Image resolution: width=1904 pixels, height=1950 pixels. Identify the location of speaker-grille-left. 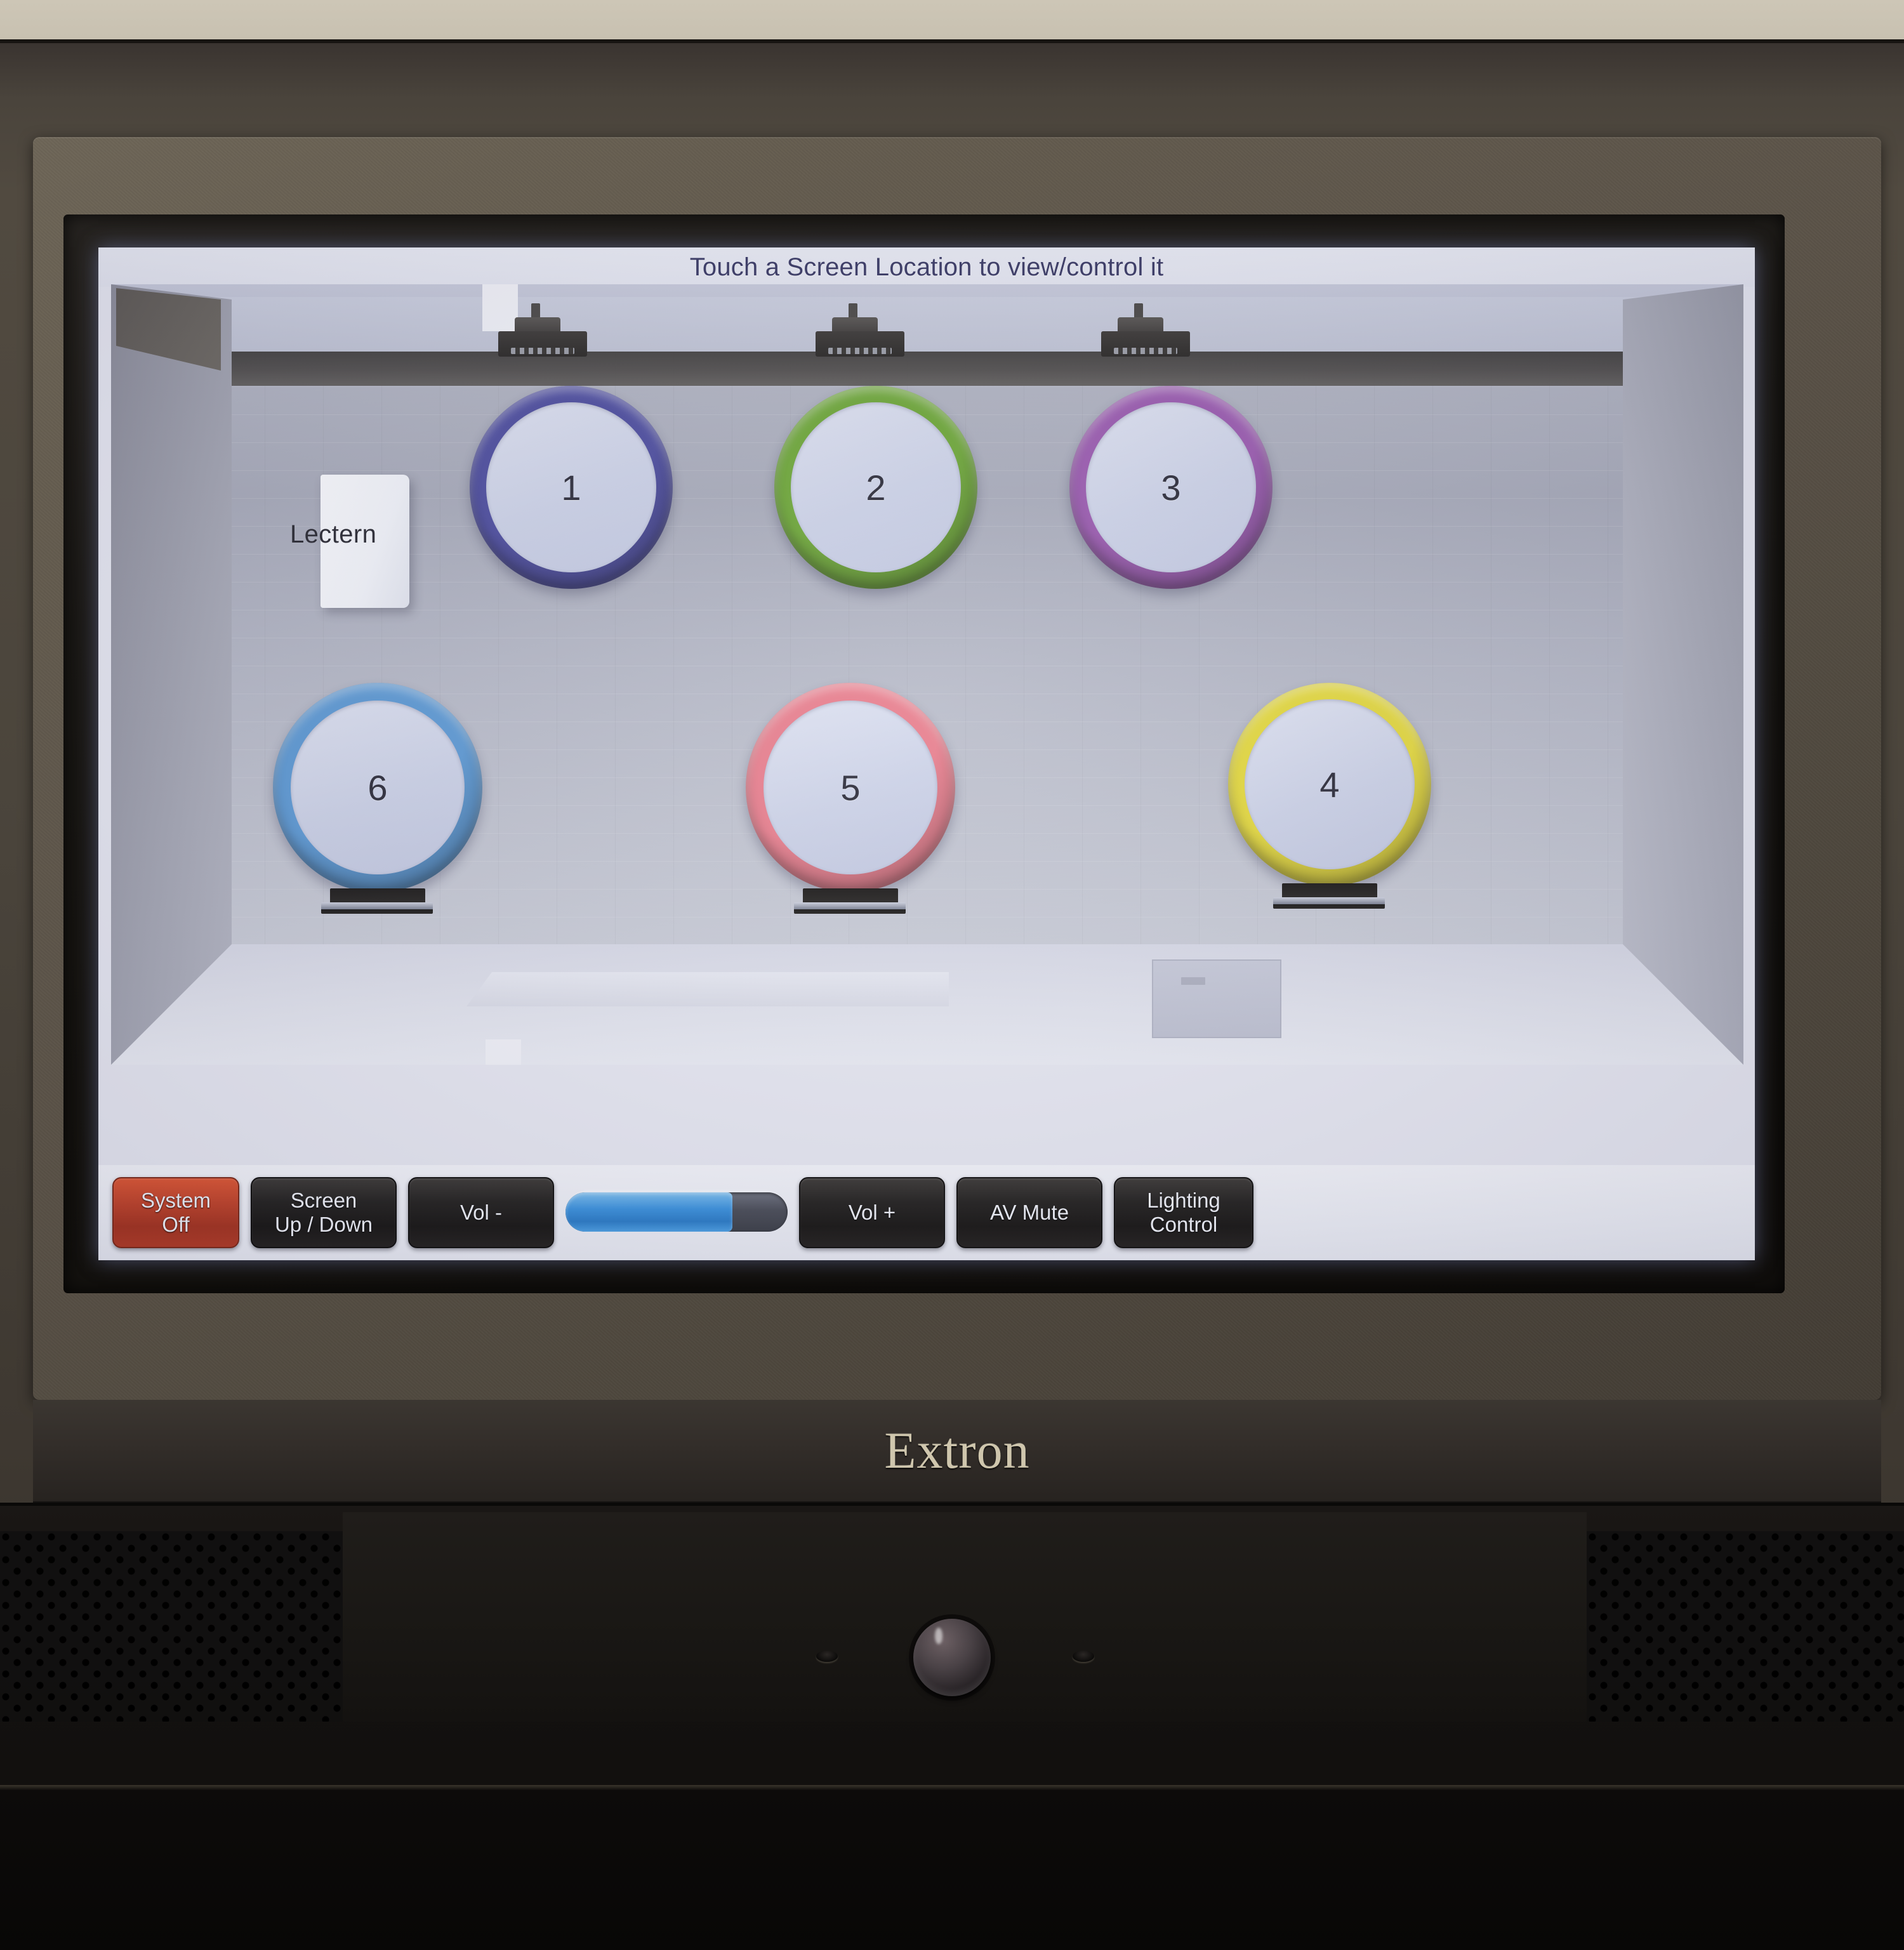
(171, 1626).